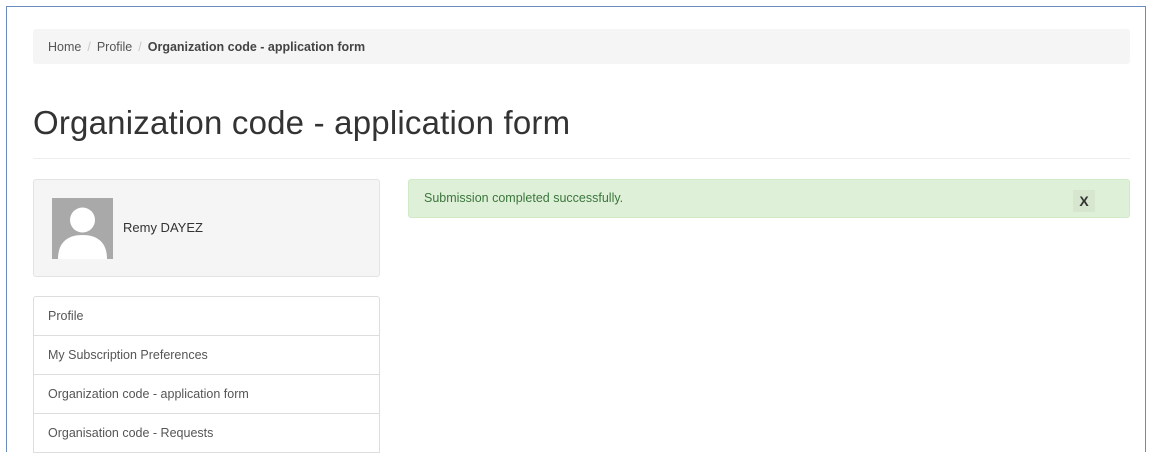 The height and width of the screenshot is (453, 1153). What do you see at coordinates (1084, 201) in the screenshot?
I see `alert-close-button: X` at bounding box center [1084, 201].